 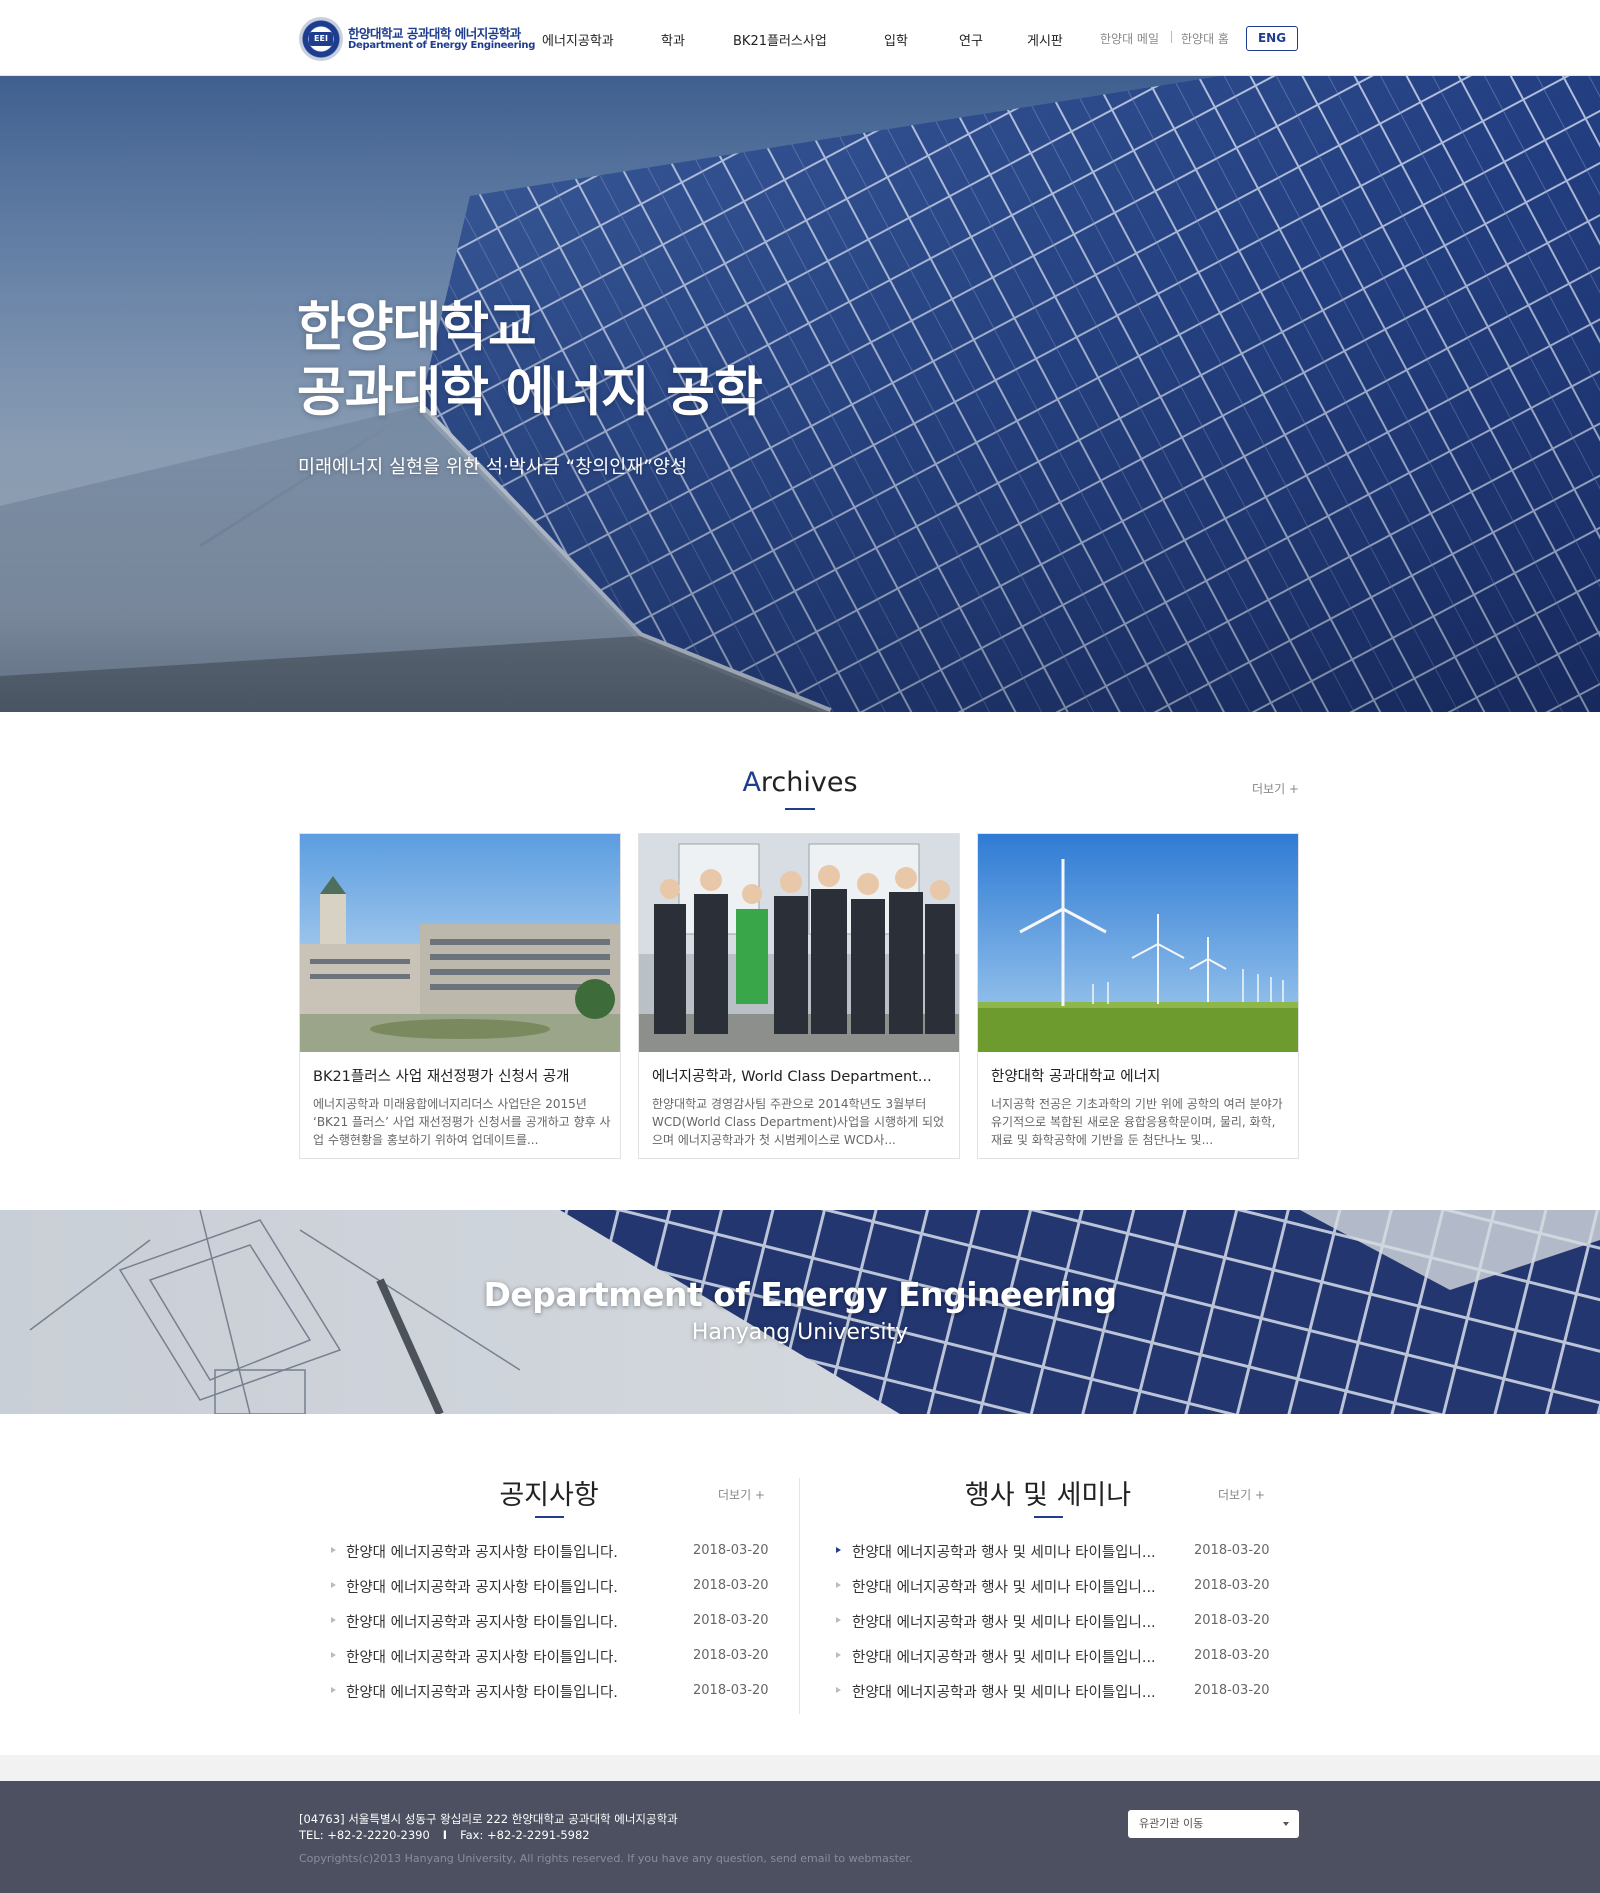 What do you see at coordinates (780, 39) in the screenshot?
I see `nav-bk21: BK21플러스사업` at bounding box center [780, 39].